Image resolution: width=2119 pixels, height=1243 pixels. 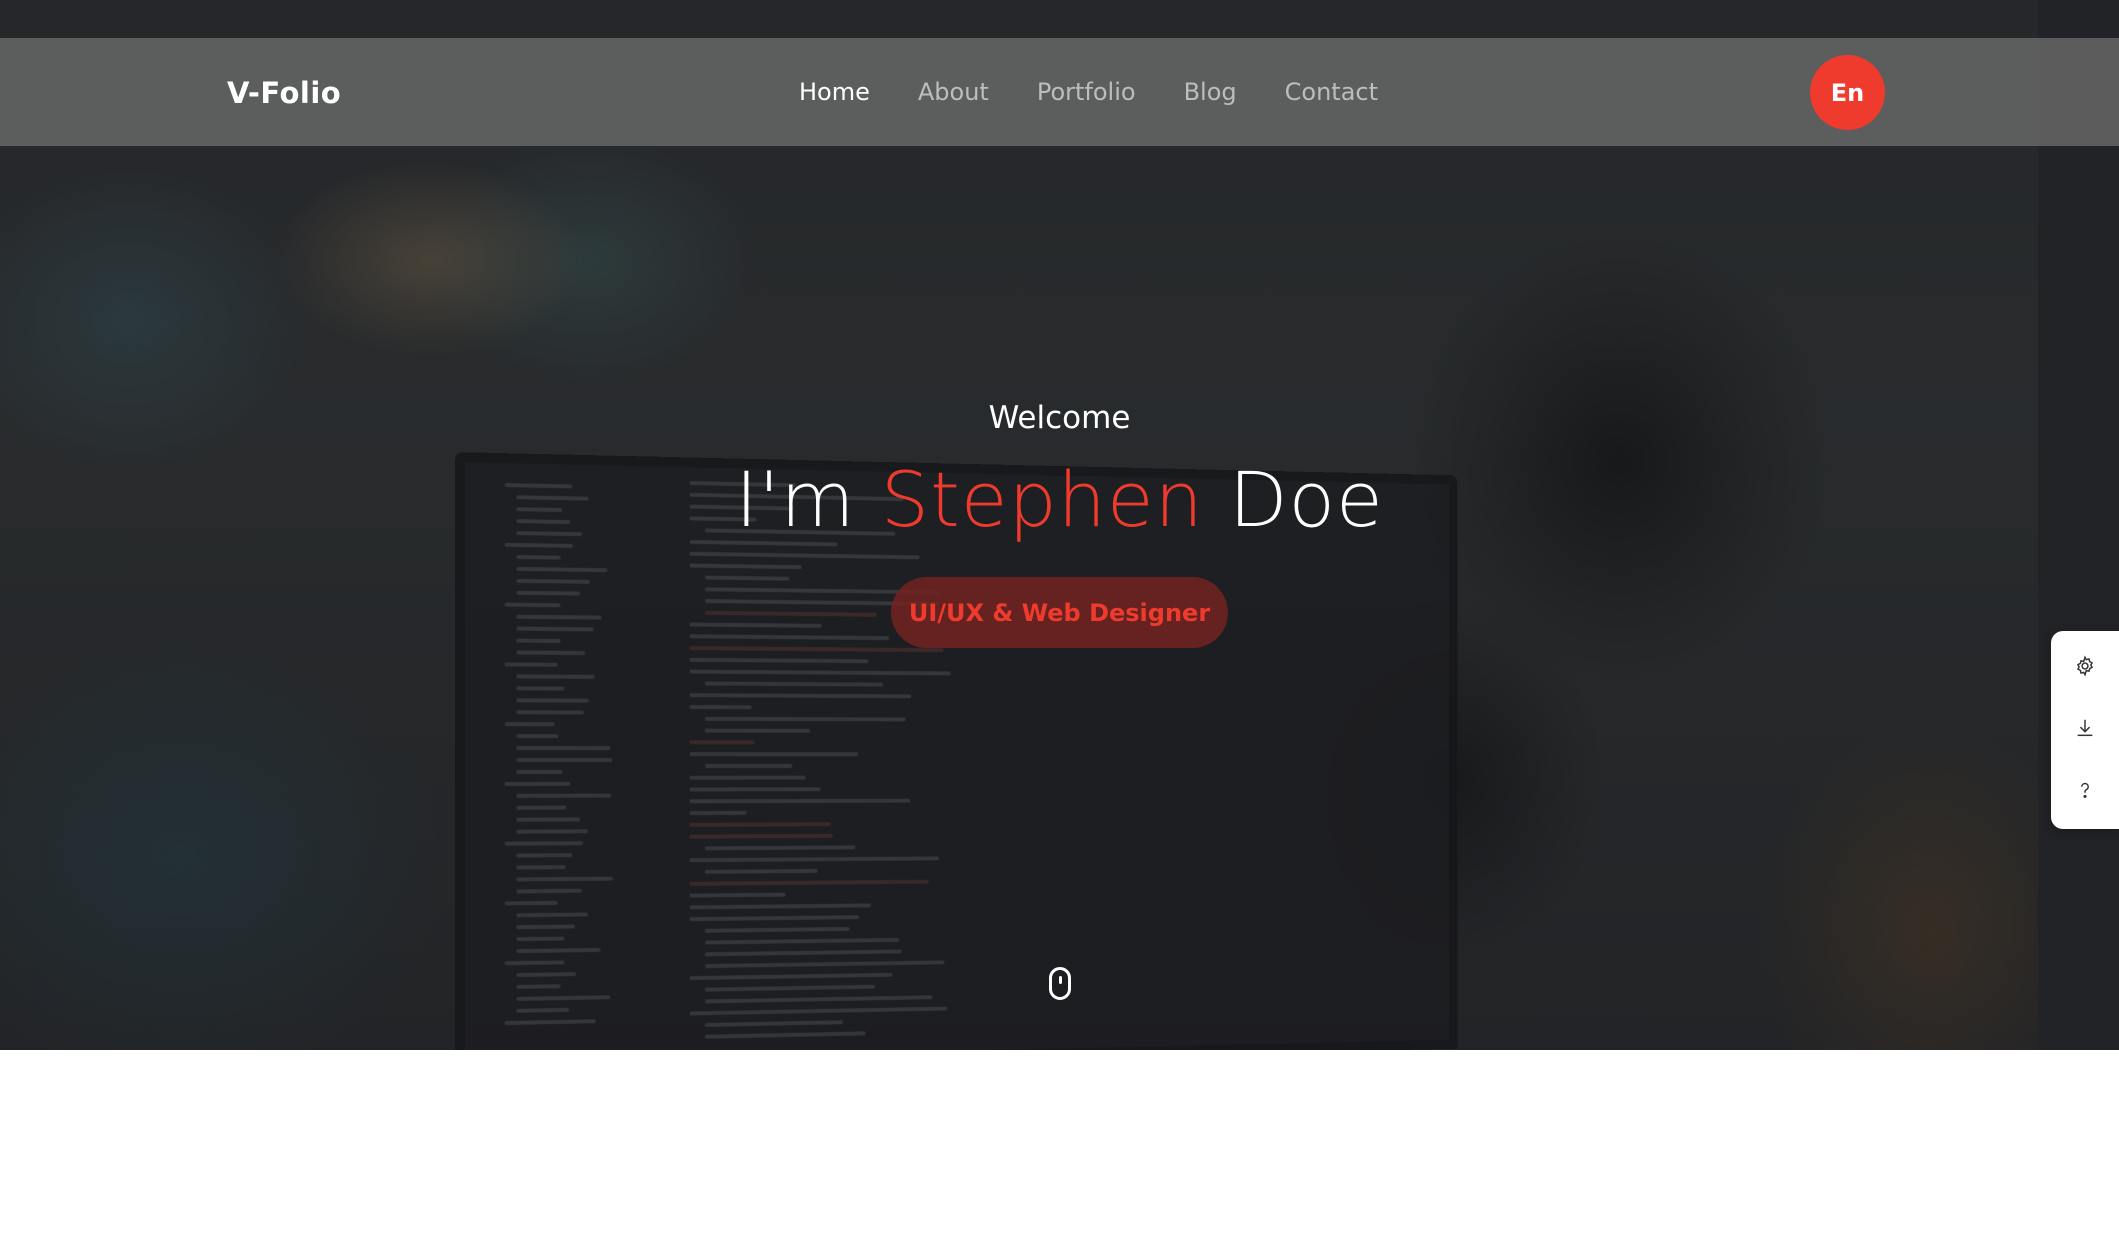 What do you see at coordinates (1042, 499) in the screenshot?
I see `headline-accent-name: Stephen` at bounding box center [1042, 499].